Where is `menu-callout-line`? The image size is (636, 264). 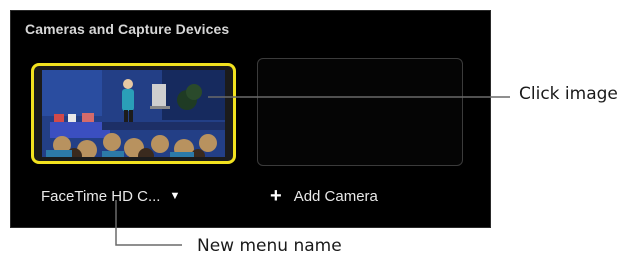 menu-callout-line is located at coordinates (148, 223).